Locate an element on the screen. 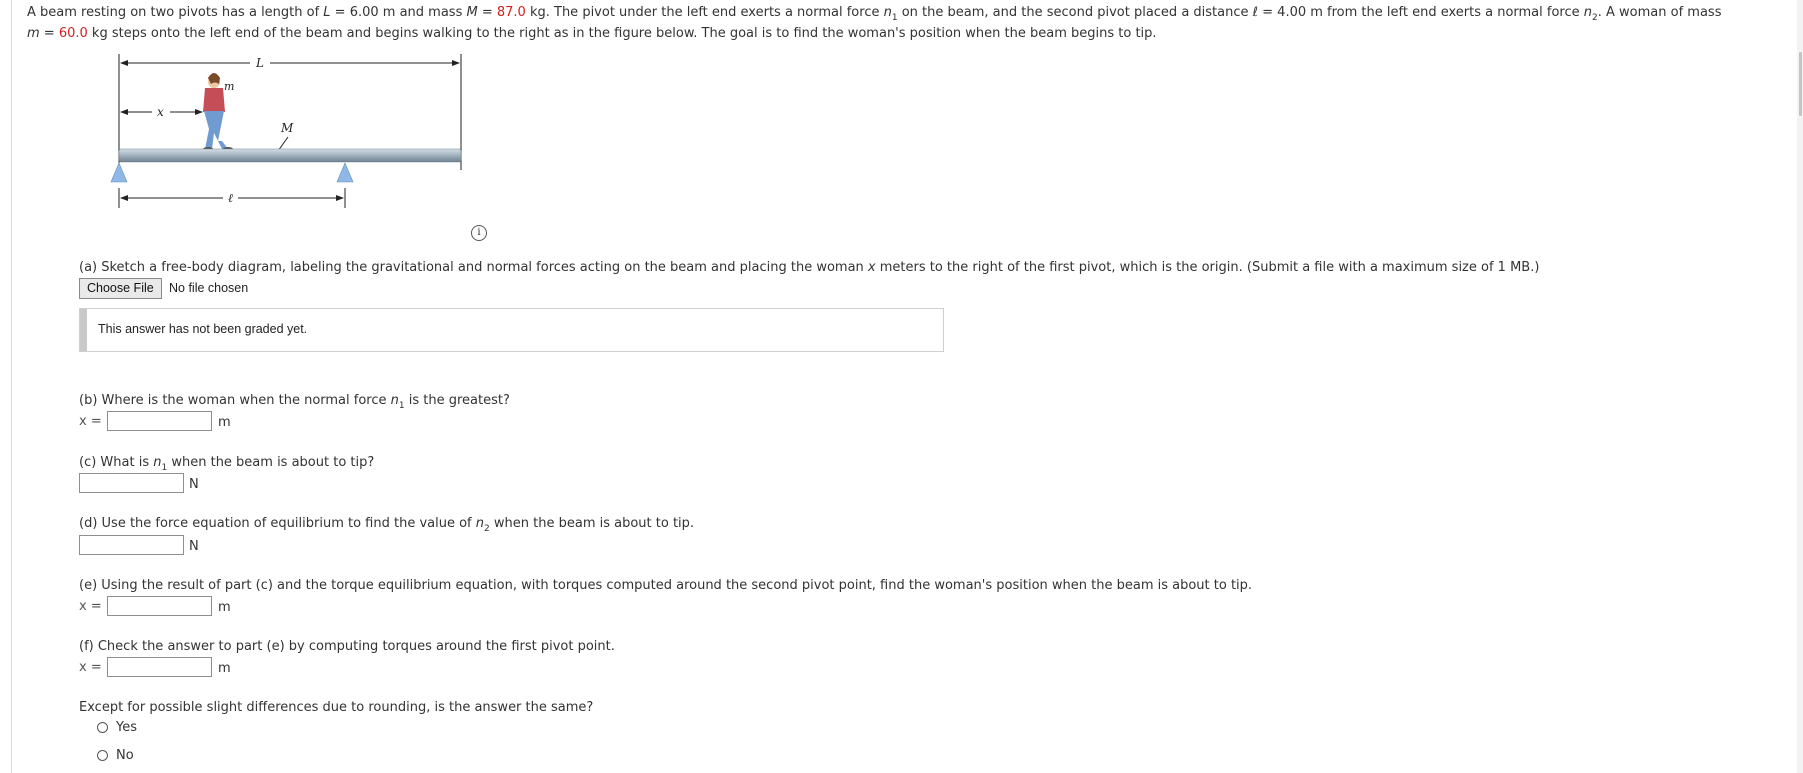 The width and height of the screenshot is (1803, 773). info-icon: i is located at coordinates (479, 233).